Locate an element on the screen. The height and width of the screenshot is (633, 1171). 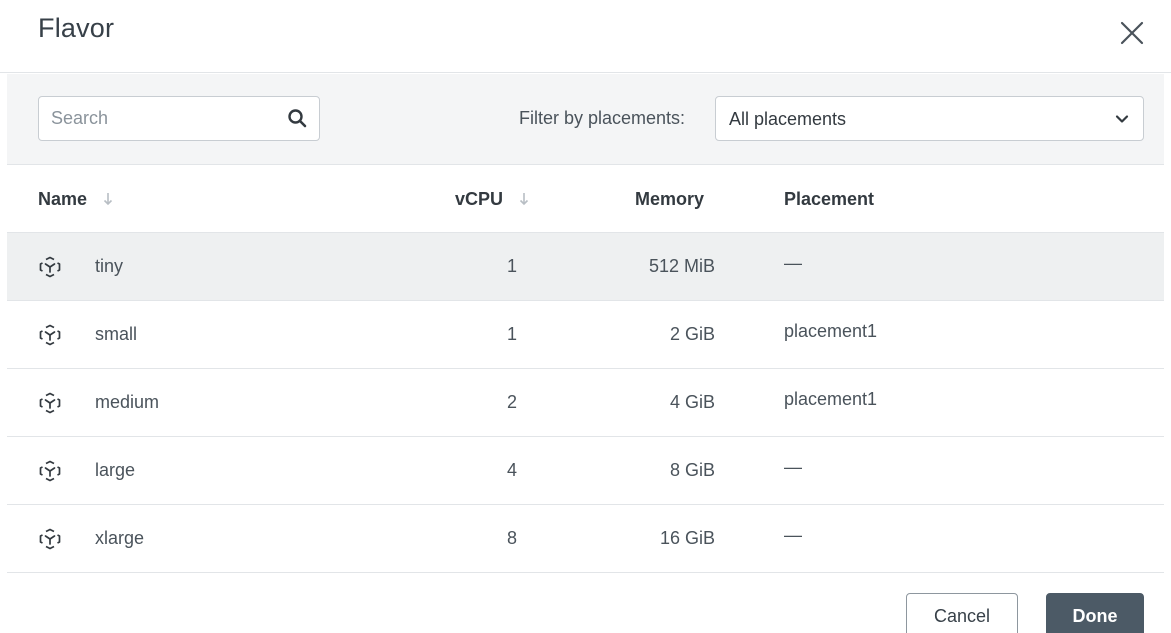
close-icon is located at coordinates (1132, 33).